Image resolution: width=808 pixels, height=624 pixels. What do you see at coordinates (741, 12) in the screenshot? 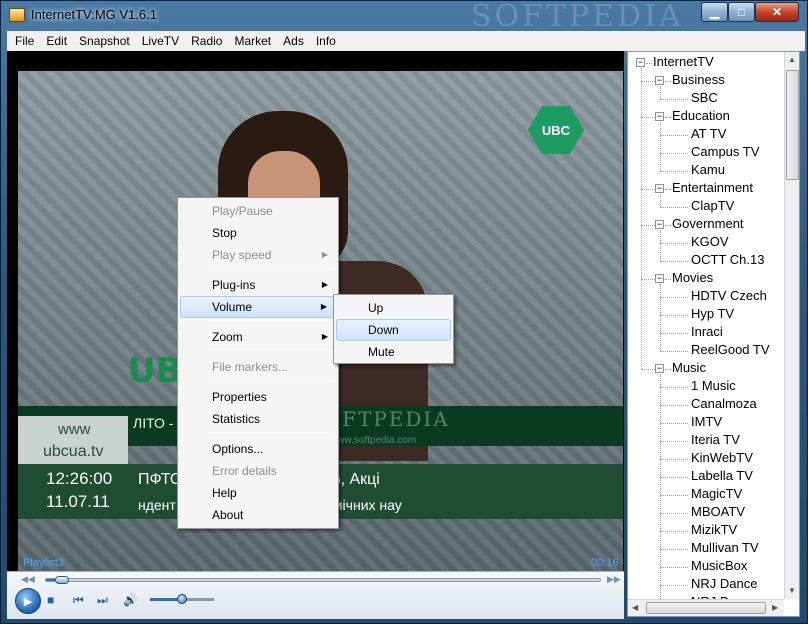
I see `maximize-button: □` at bounding box center [741, 12].